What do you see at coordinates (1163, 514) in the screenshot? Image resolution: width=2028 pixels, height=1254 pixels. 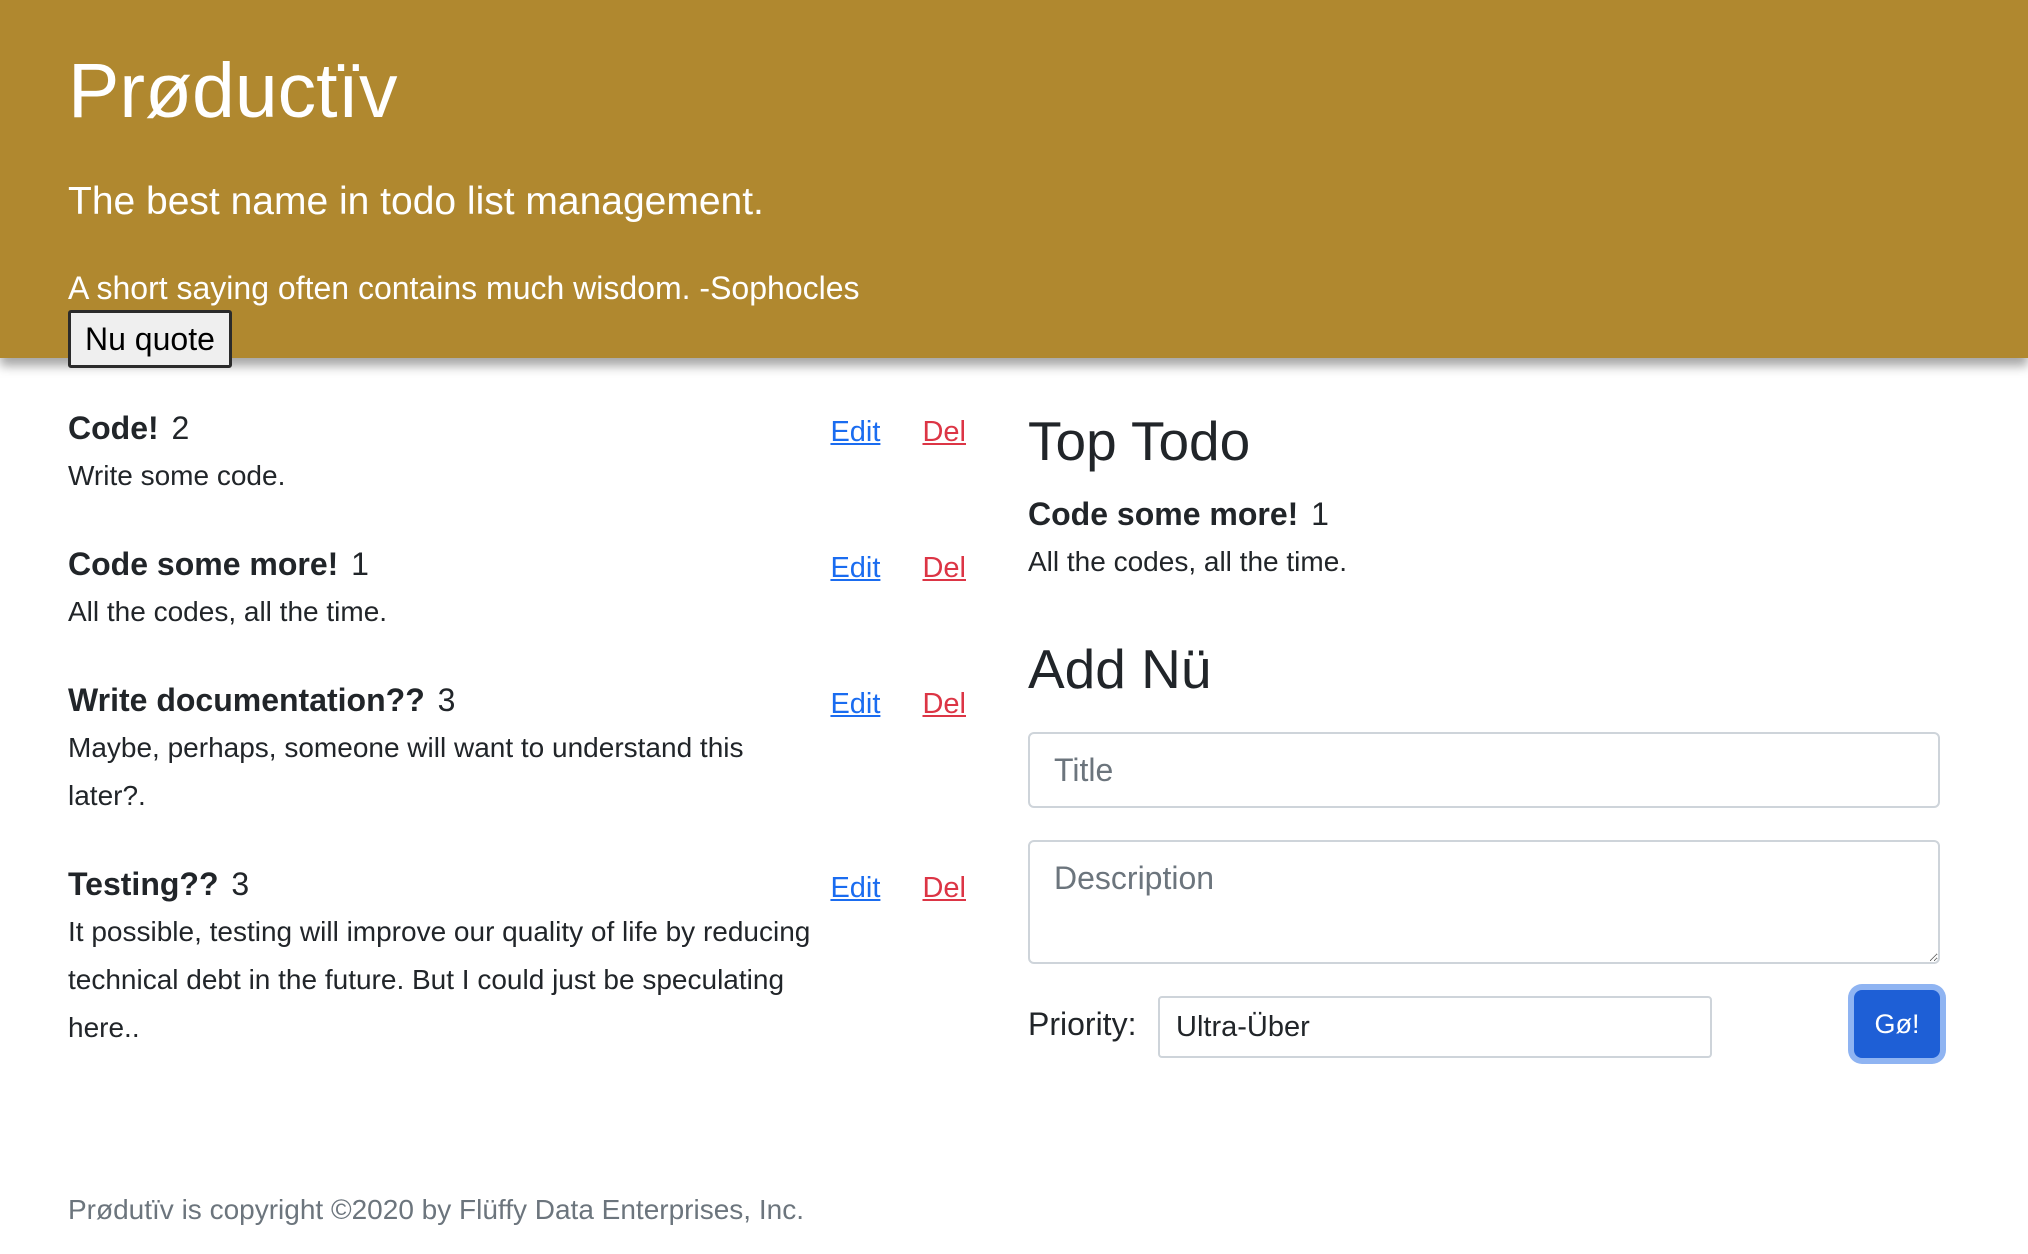 I see `top-todo-title: Code some more!` at bounding box center [1163, 514].